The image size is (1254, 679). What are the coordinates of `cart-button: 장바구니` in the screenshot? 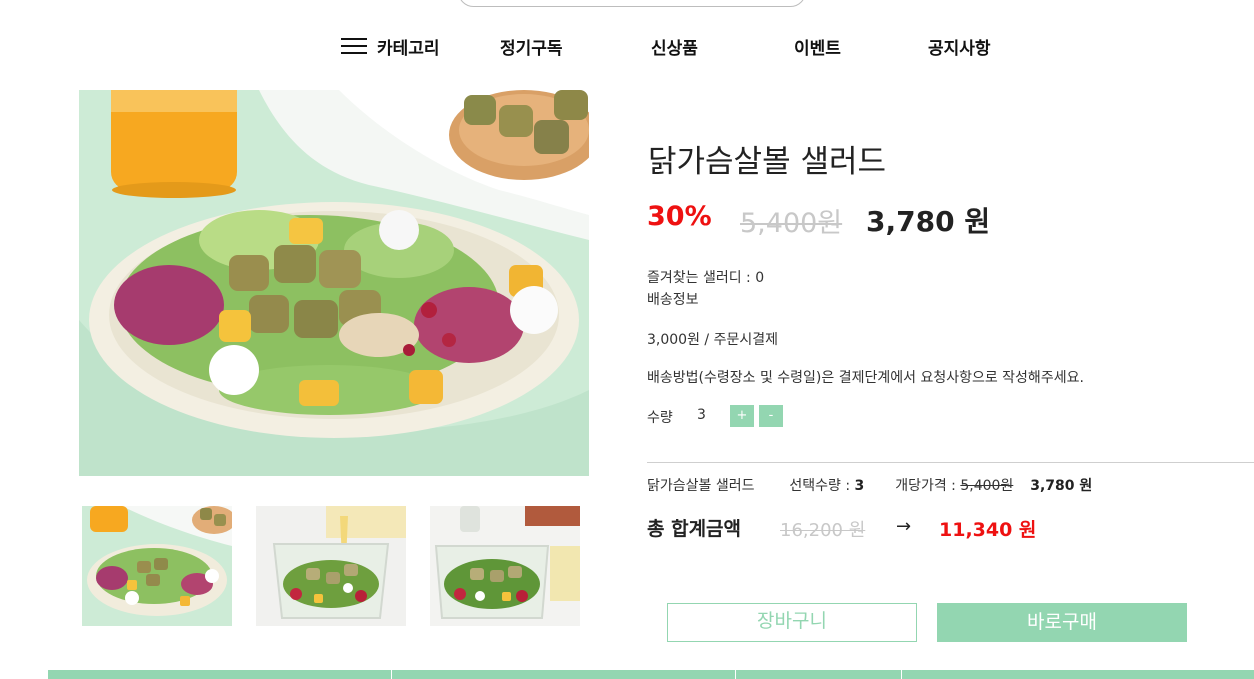 It's located at (792, 622).